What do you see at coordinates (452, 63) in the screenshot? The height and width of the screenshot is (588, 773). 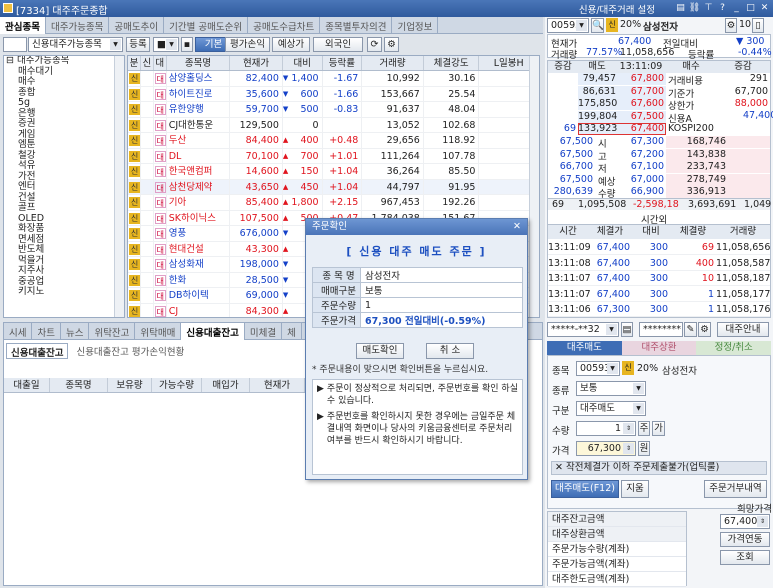 I see `grid-col-header: 체결강도` at bounding box center [452, 63].